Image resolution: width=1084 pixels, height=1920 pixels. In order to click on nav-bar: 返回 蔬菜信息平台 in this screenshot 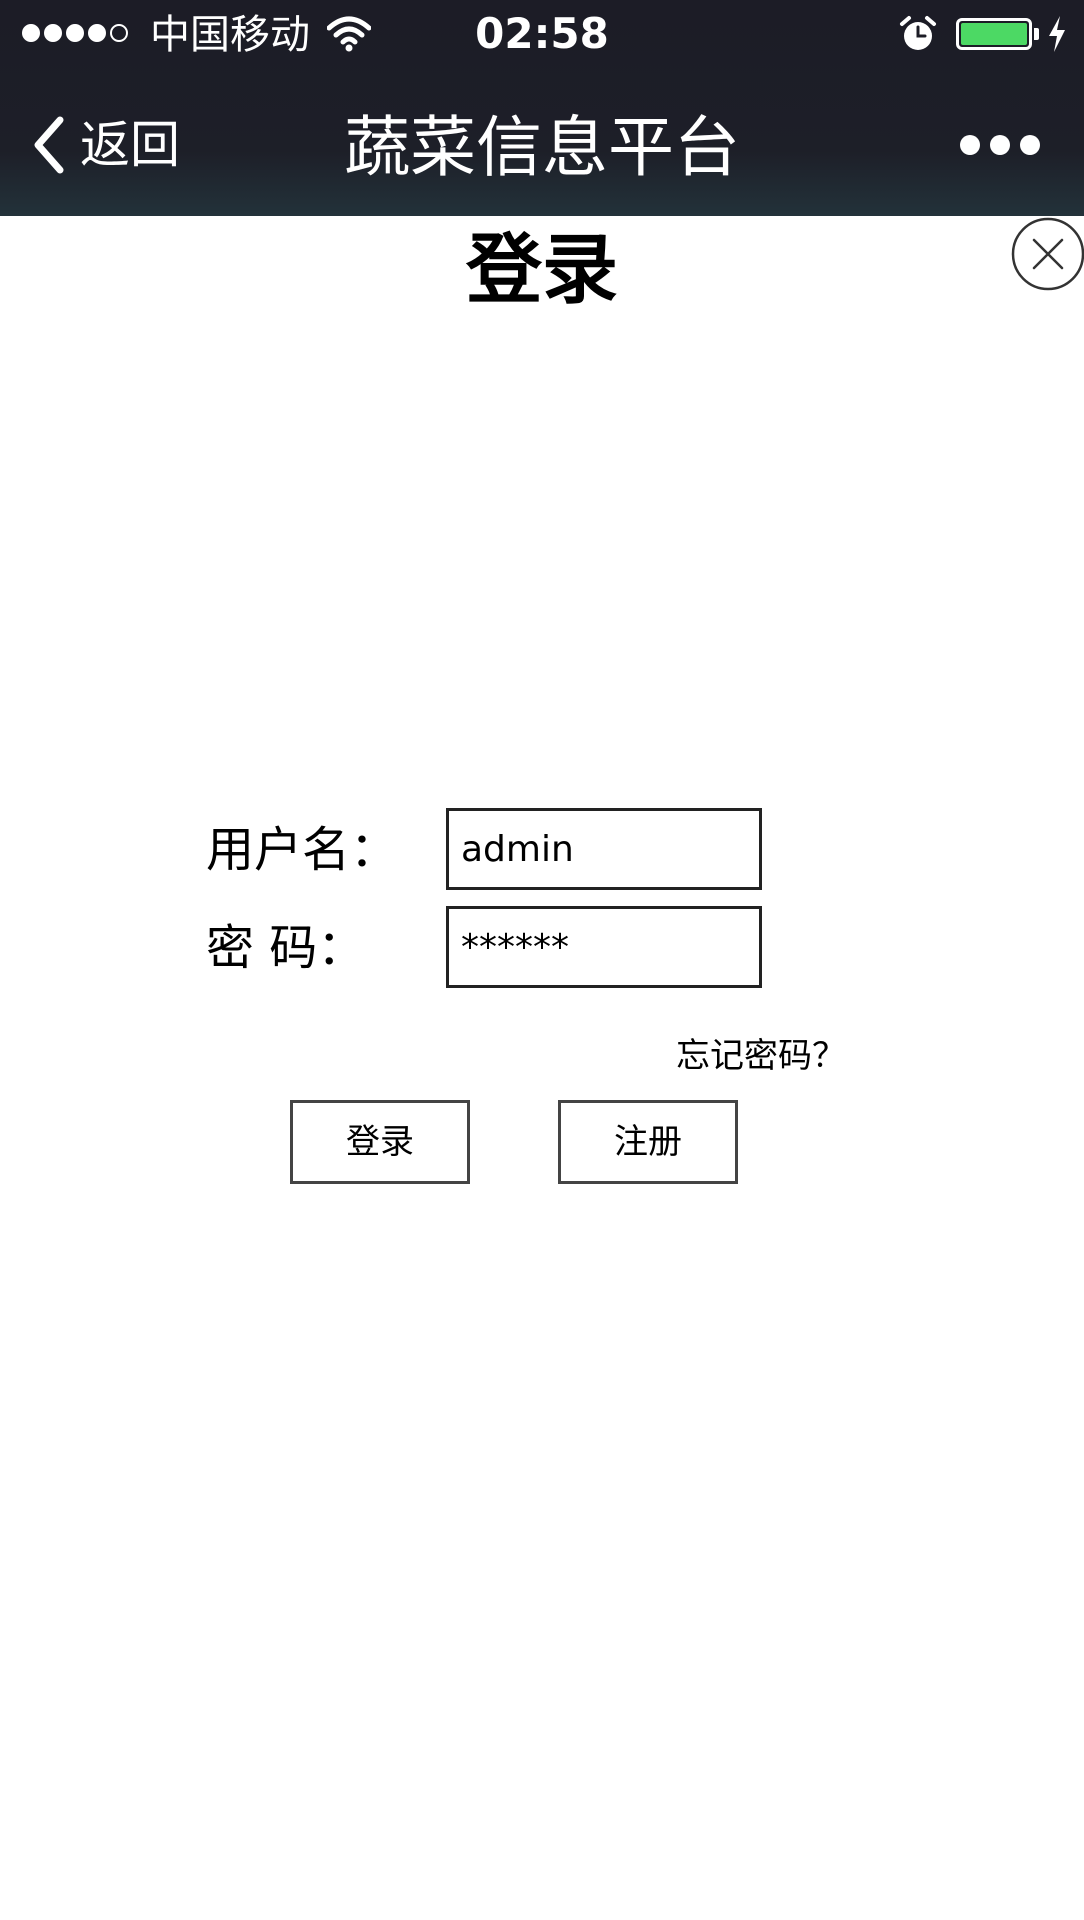, I will do `click(542, 145)`.